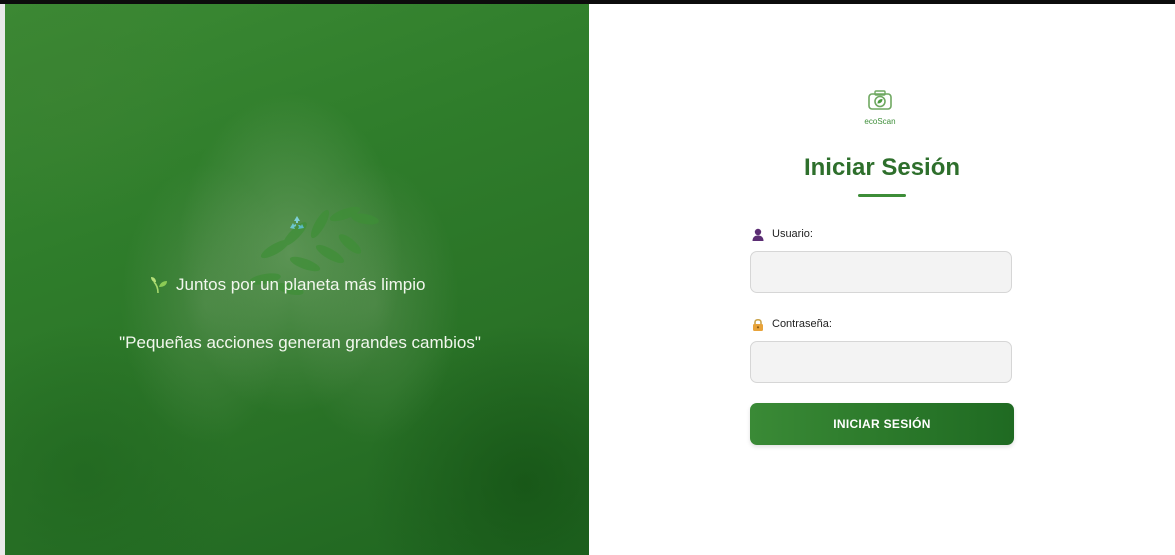 The height and width of the screenshot is (555, 1175). I want to click on sprout-icon, so click(159, 285).